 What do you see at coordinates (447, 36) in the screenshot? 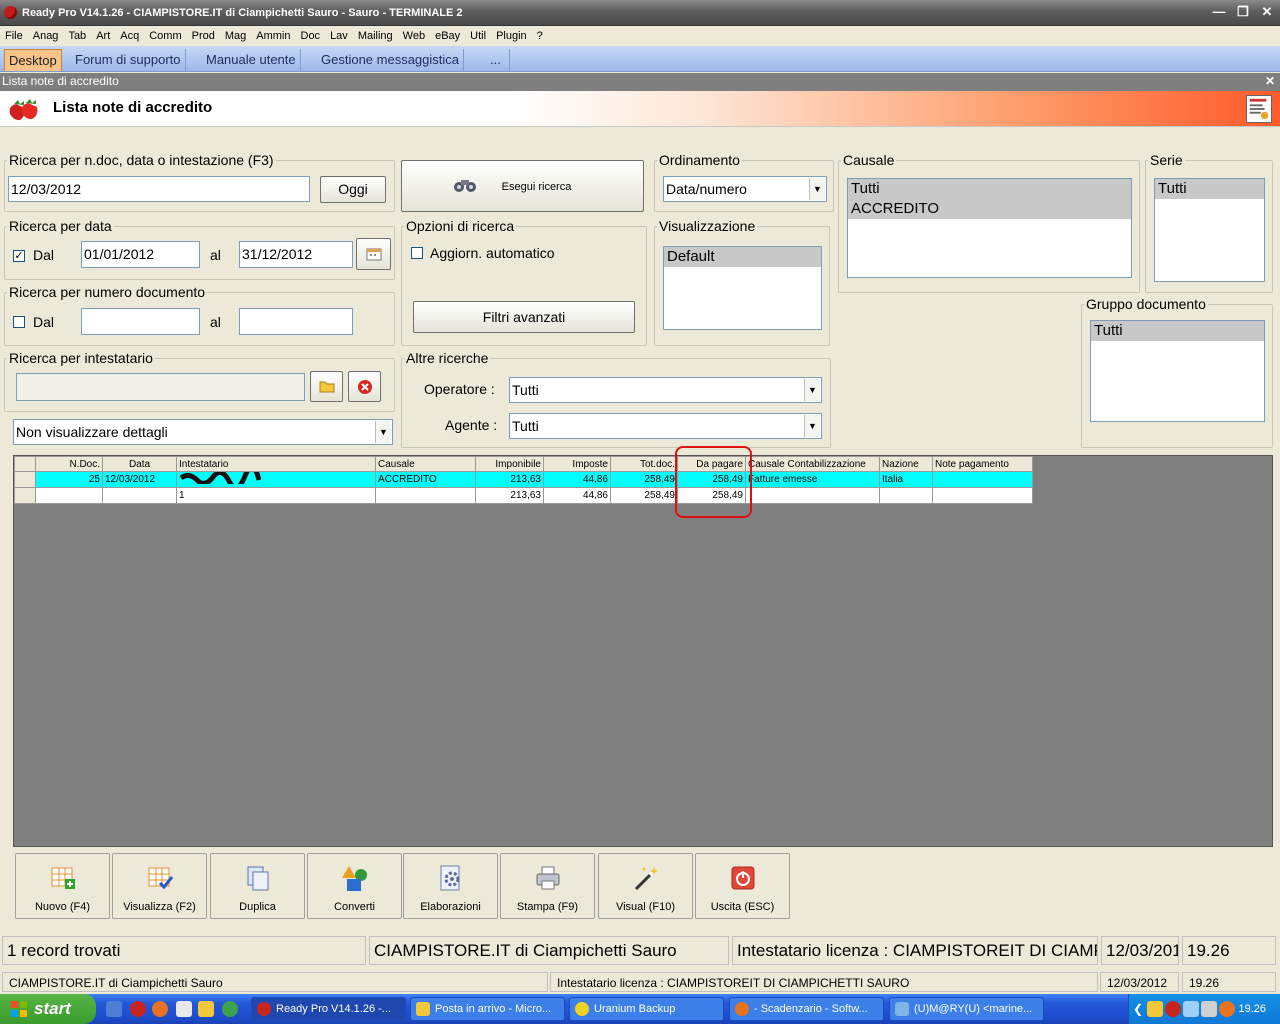
I see `menu-ebay: eBay` at bounding box center [447, 36].